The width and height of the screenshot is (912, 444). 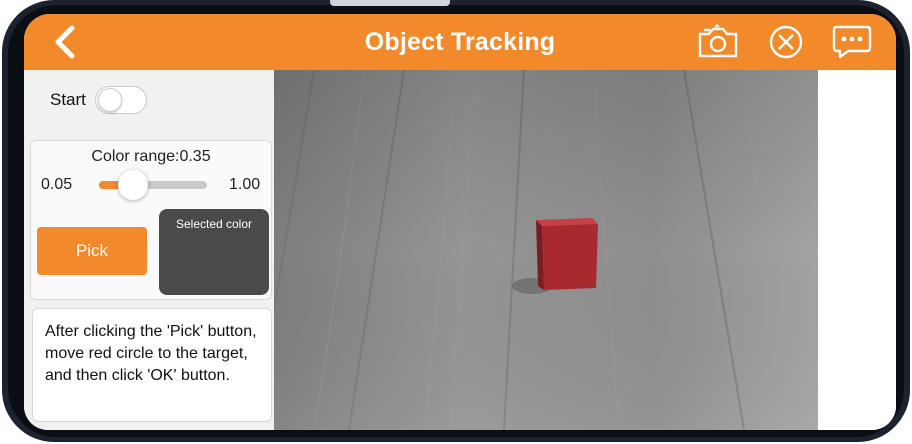 What do you see at coordinates (214, 224) in the screenshot?
I see `selected-color-label: Selected color` at bounding box center [214, 224].